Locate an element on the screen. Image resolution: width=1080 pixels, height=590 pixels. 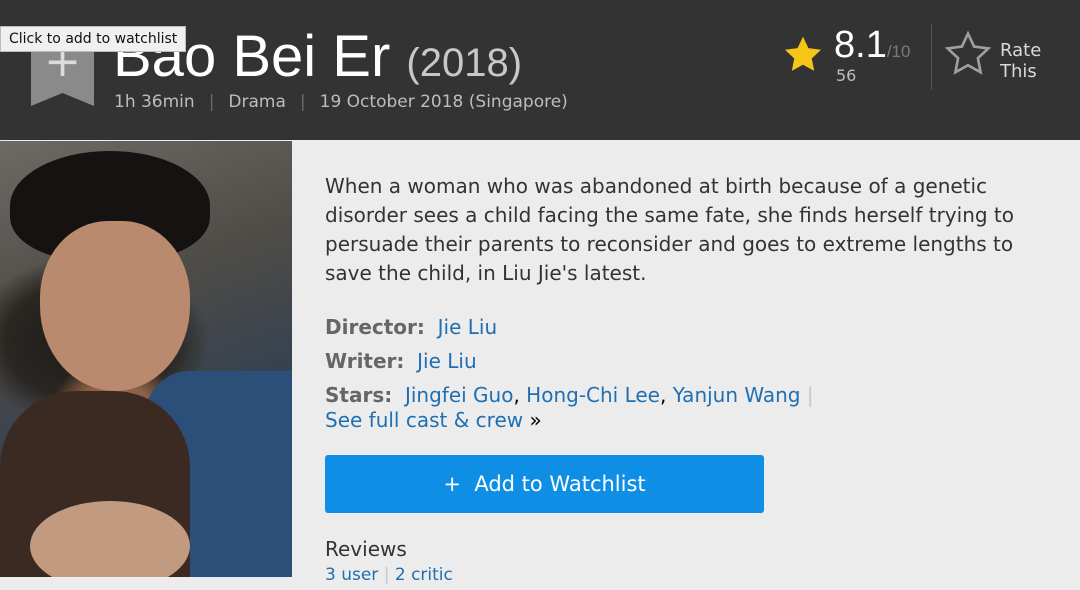
star-link: Yanjun Wang is located at coordinates (737, 395).